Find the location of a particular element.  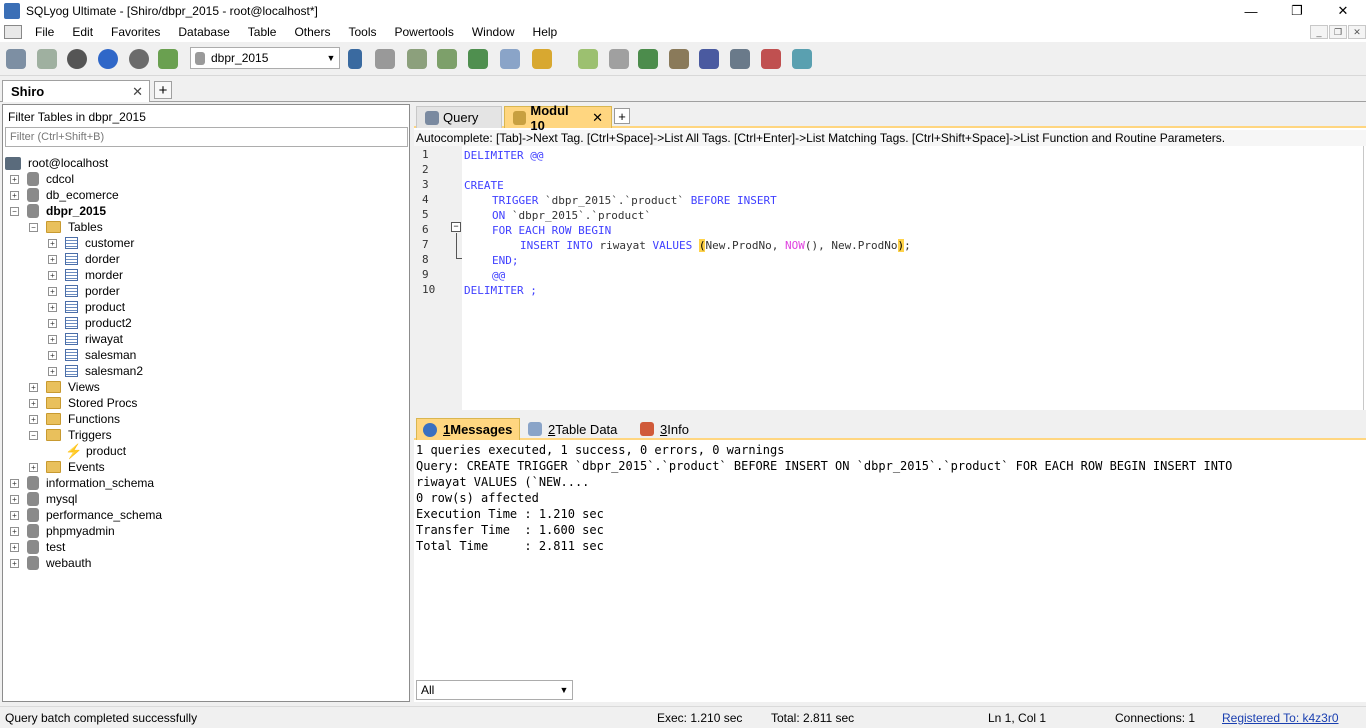

tree-folder-functions: + Functions is located at coordinates (74, 419).